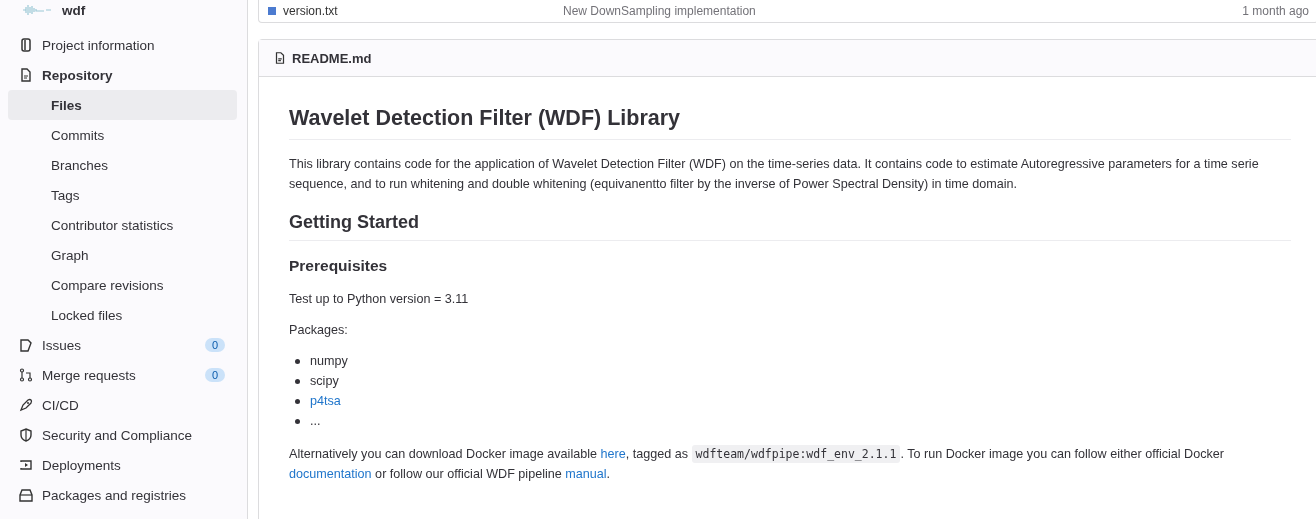  I want to click on paragraph: Alternatively you can download Docker image available here, tagged as wdfteam/wdfpipe:wdf_env_2.1.1 . To run Docker image you can follow either official Docker documentation or follow our official WDF pipeline manual., so click(757, 464).